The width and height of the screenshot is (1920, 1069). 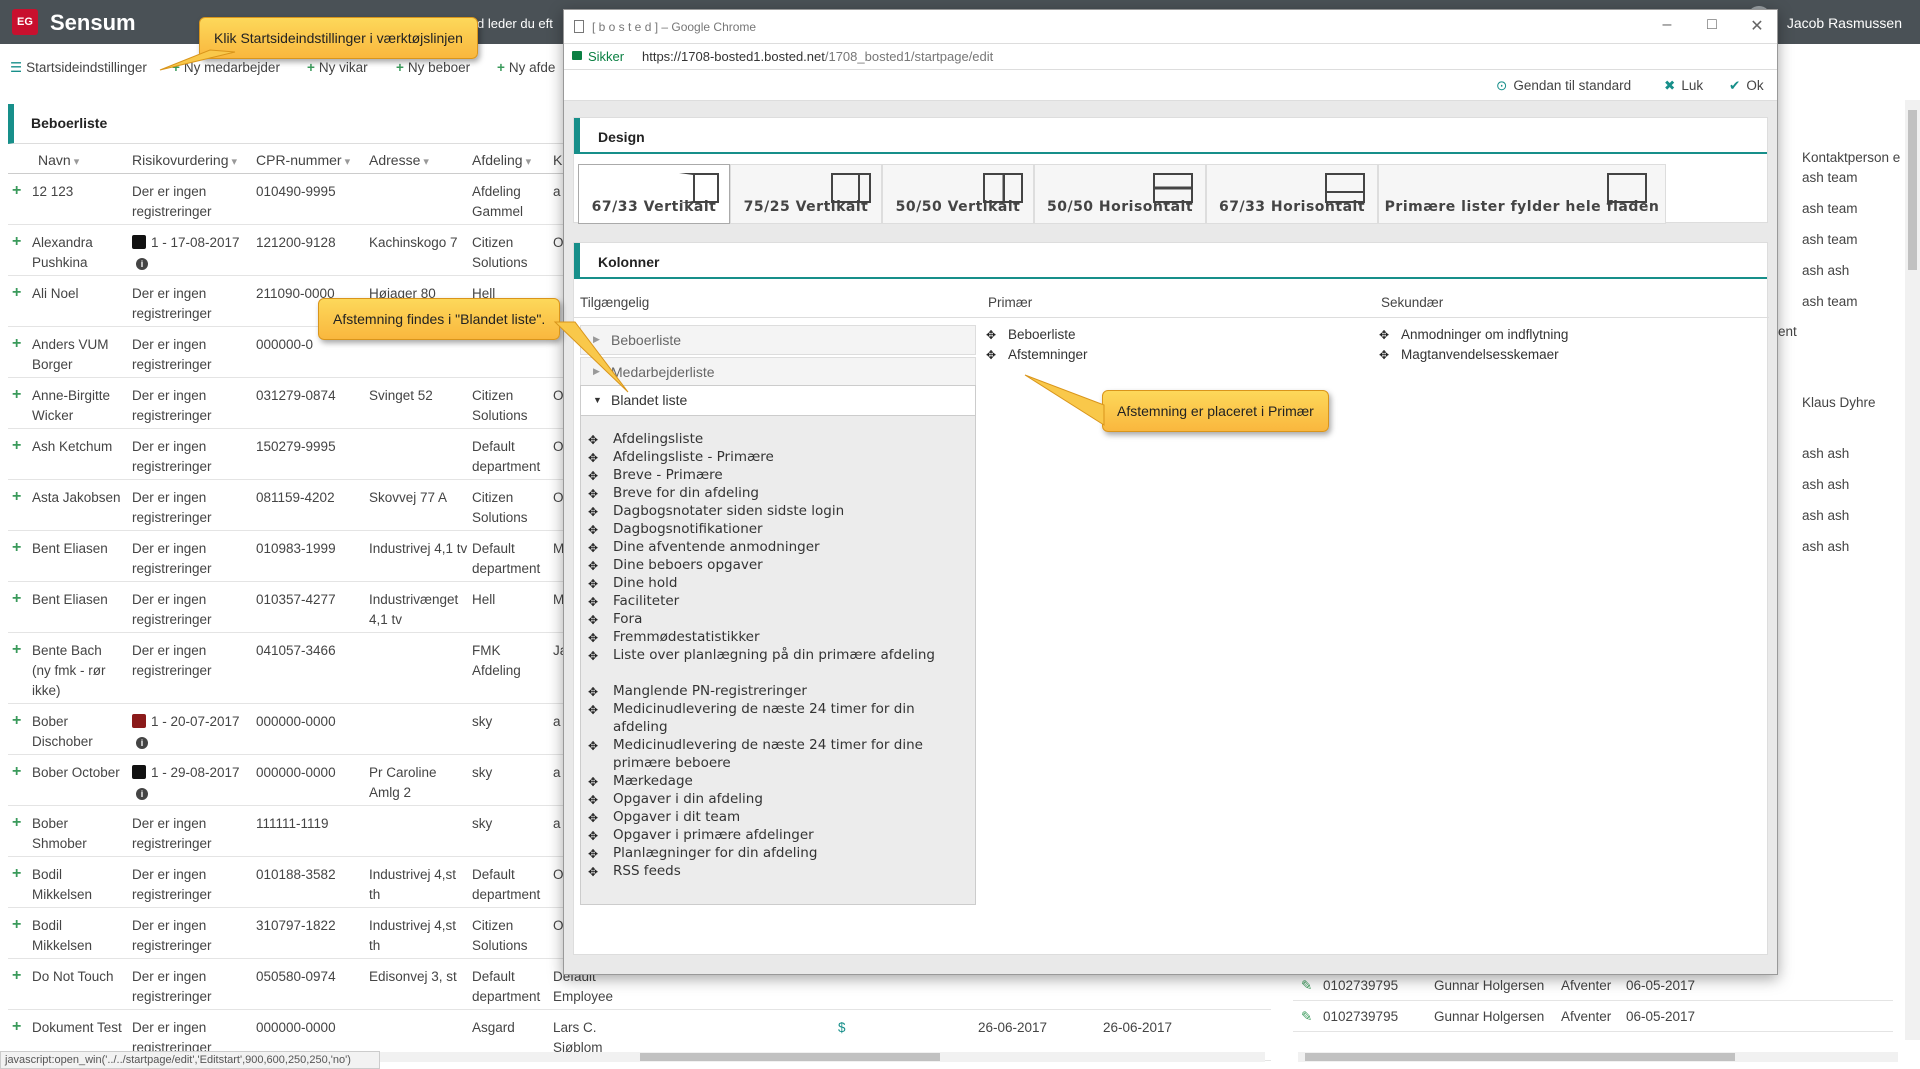 I want to click on secondary-item: ✥ Magtanvendelsesskemaer, so click(x=1469, y=355).